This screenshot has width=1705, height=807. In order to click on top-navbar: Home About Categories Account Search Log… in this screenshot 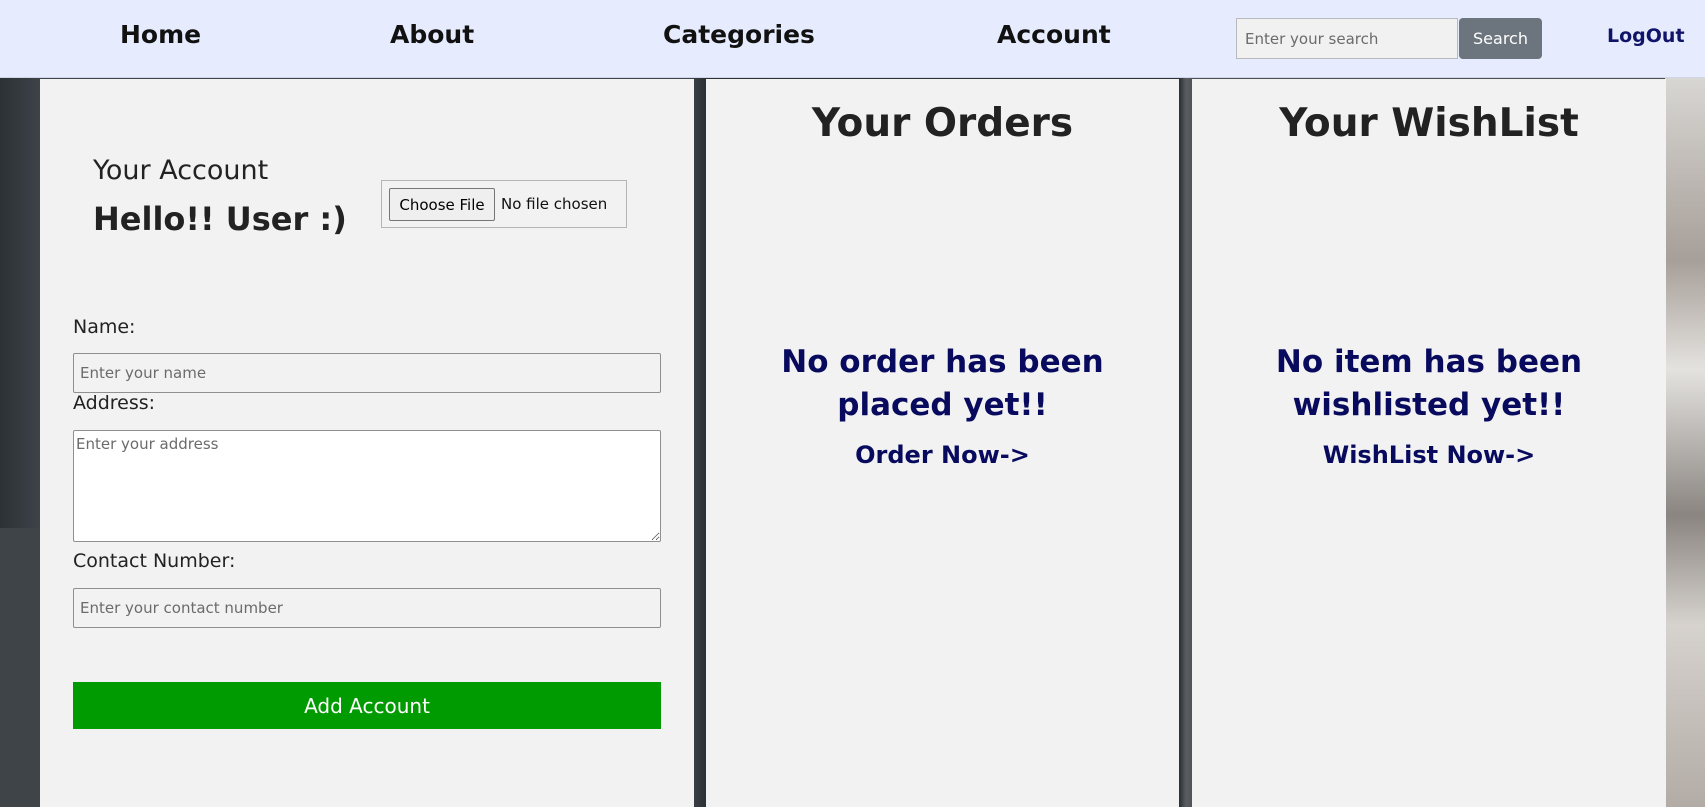, I will do `click(852, 39)`.